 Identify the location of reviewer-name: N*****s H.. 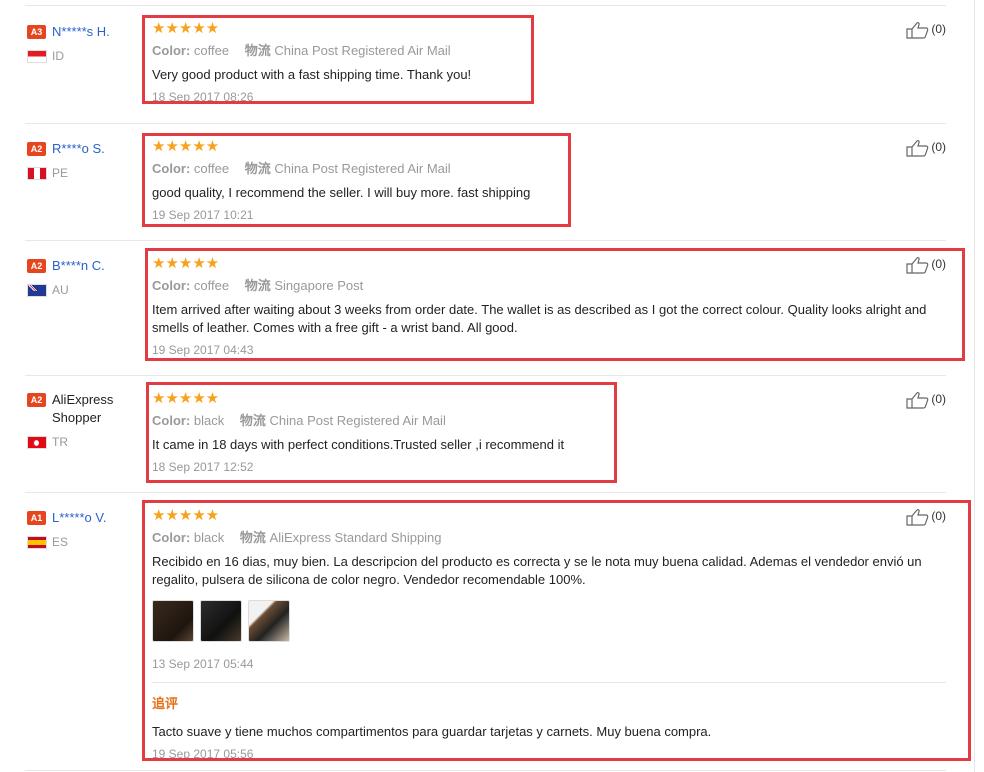
(81, 32).